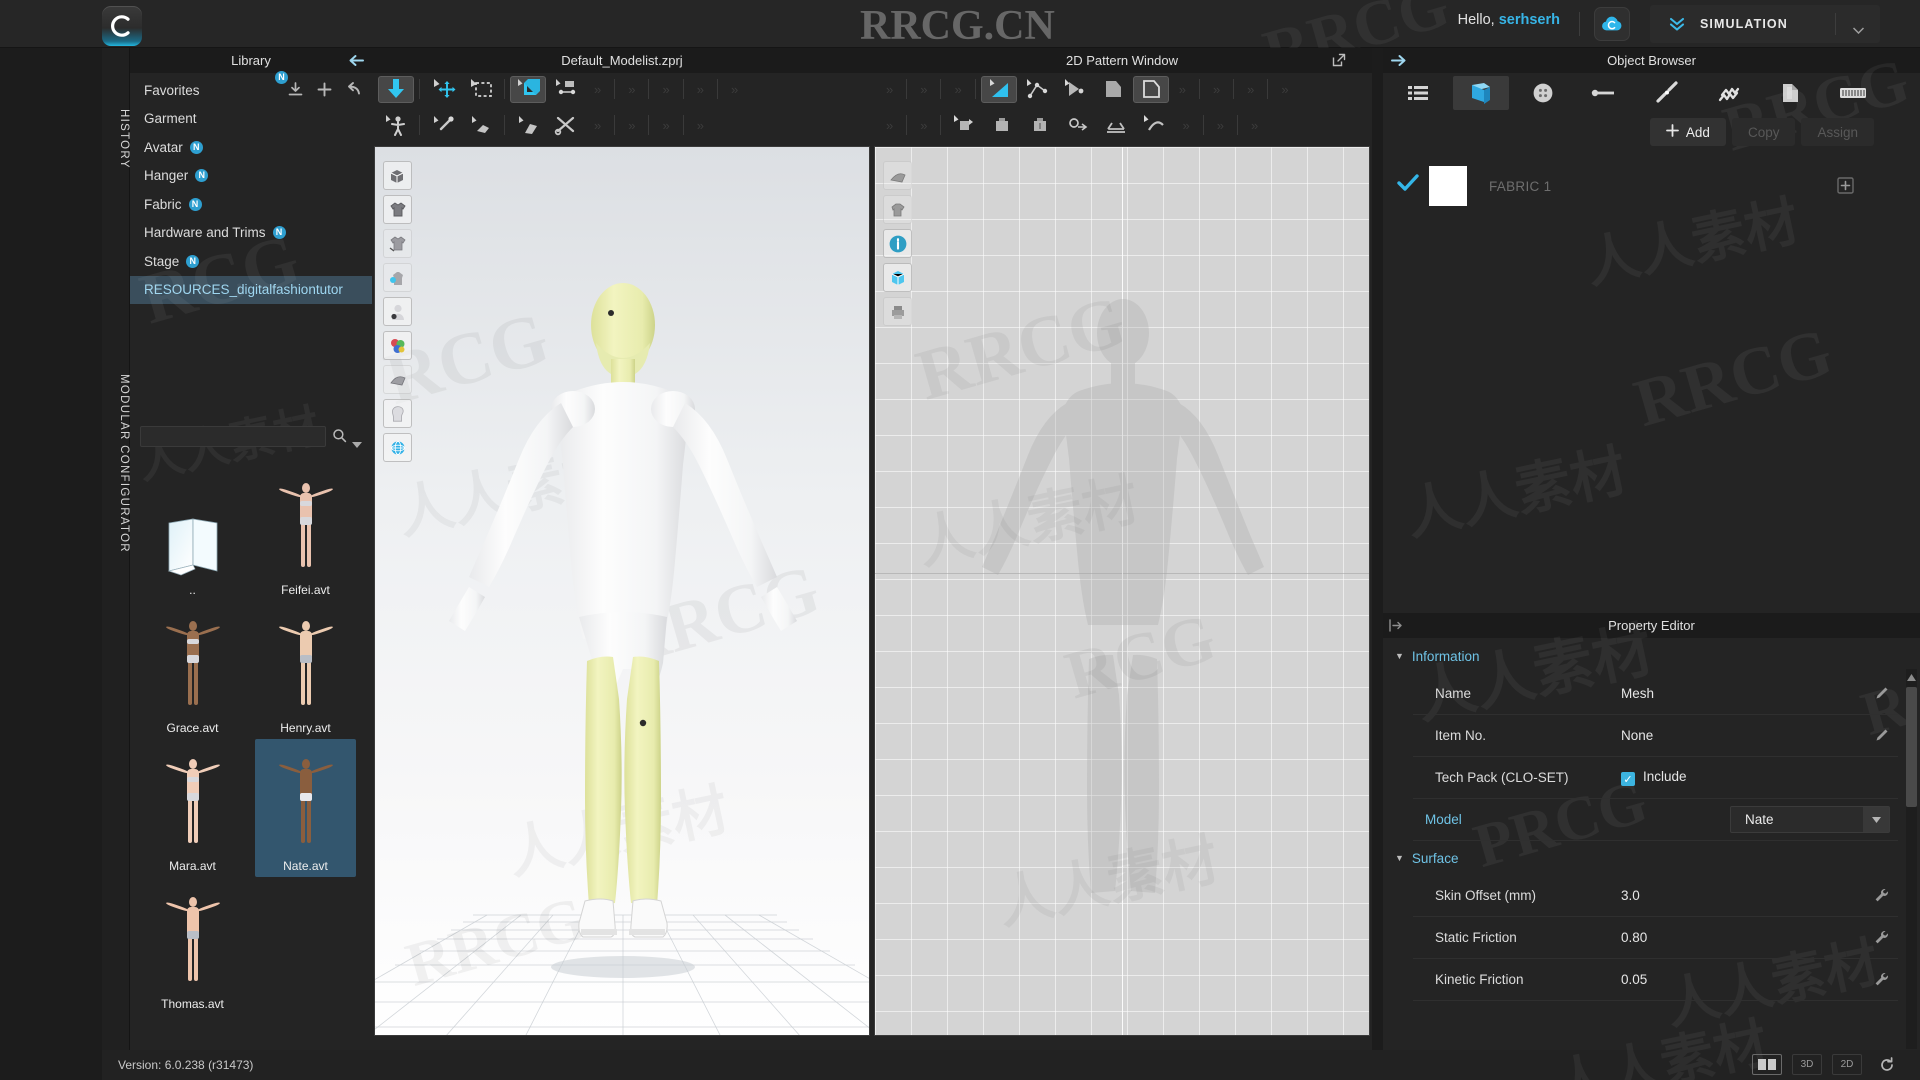  What do you see at coordinates (1410, 186) in the screenshot?
I see `row-checkbox-checked-icon` at bounding box center [1410, 186].